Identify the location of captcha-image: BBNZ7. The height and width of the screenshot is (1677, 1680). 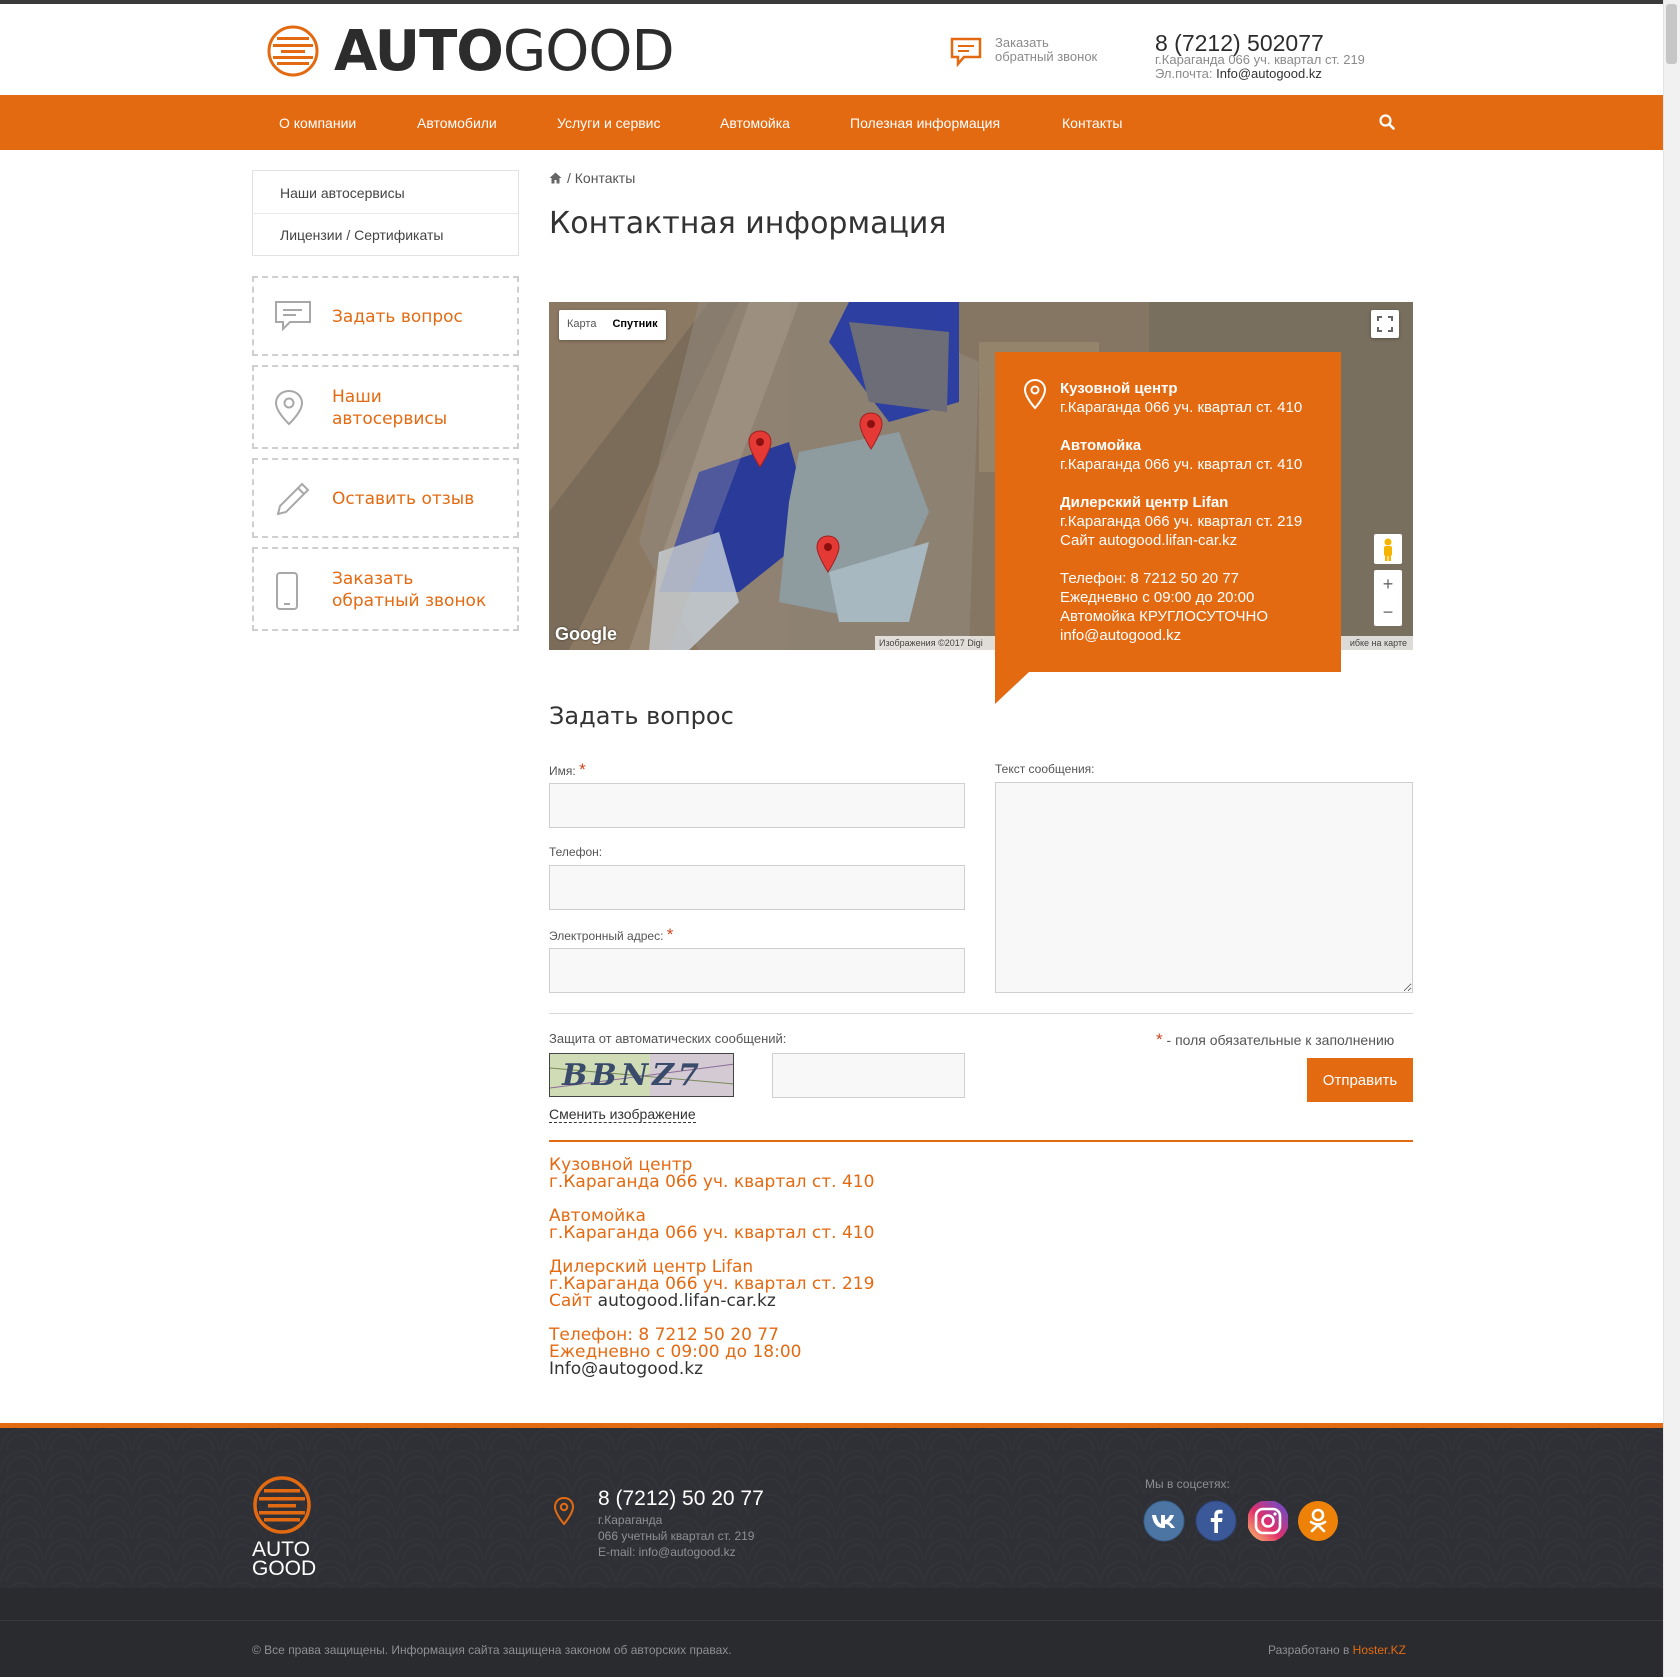
(641, 1075).